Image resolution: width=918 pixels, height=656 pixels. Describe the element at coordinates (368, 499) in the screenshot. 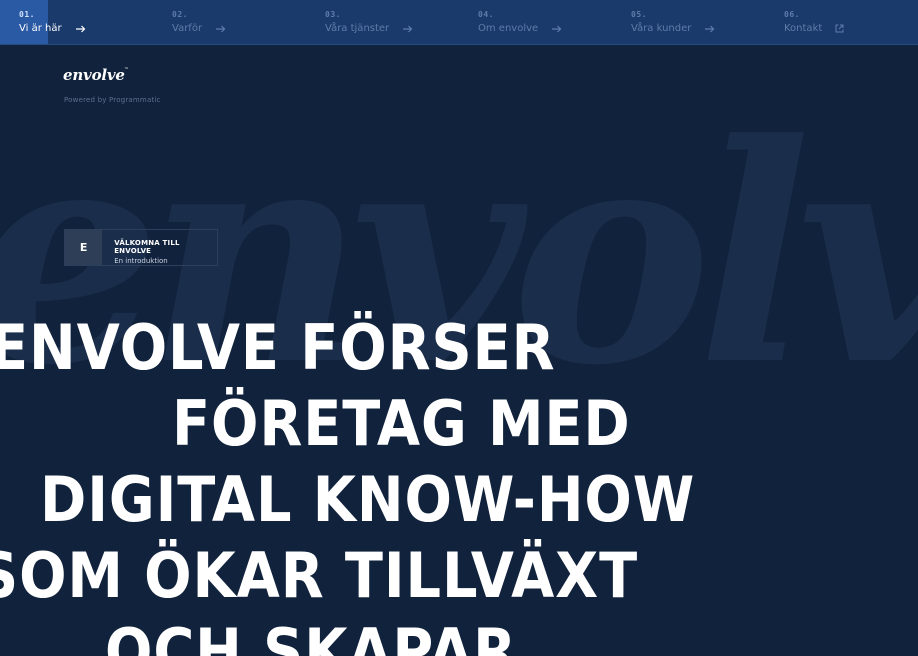

I see `headline-line: DIGITAL KNOW-HOW` at that location.